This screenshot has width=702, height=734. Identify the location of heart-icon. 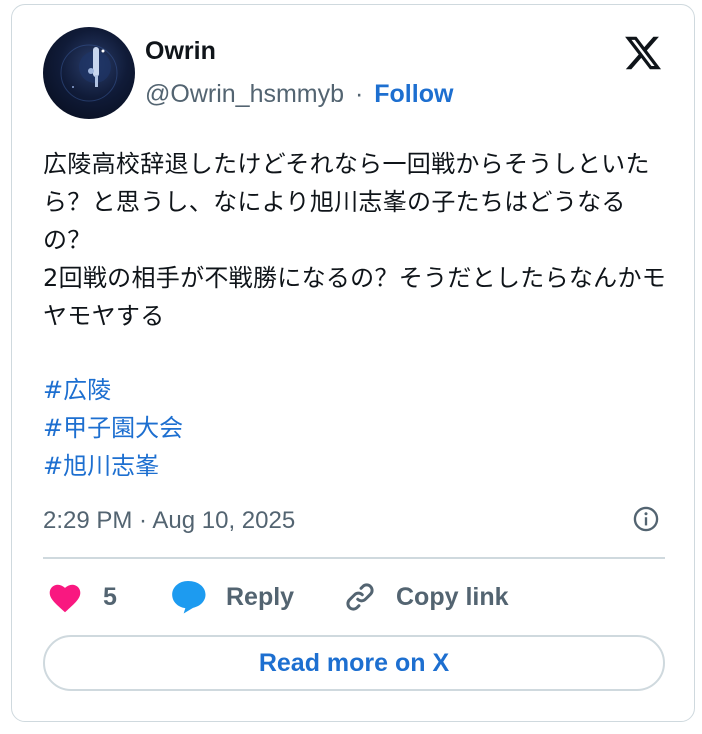
(65, 597).